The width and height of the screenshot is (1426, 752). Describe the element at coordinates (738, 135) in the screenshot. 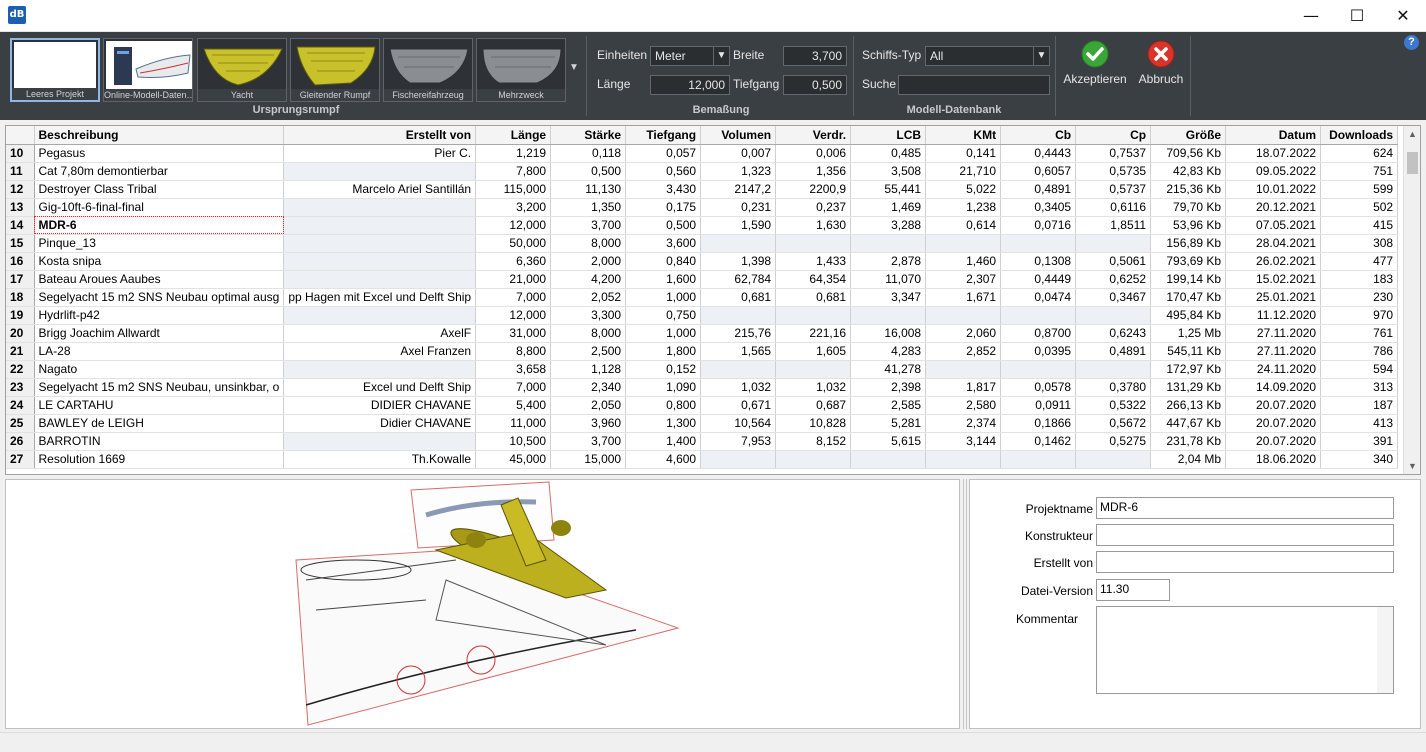

I see `column-header: Volumen` at that location.